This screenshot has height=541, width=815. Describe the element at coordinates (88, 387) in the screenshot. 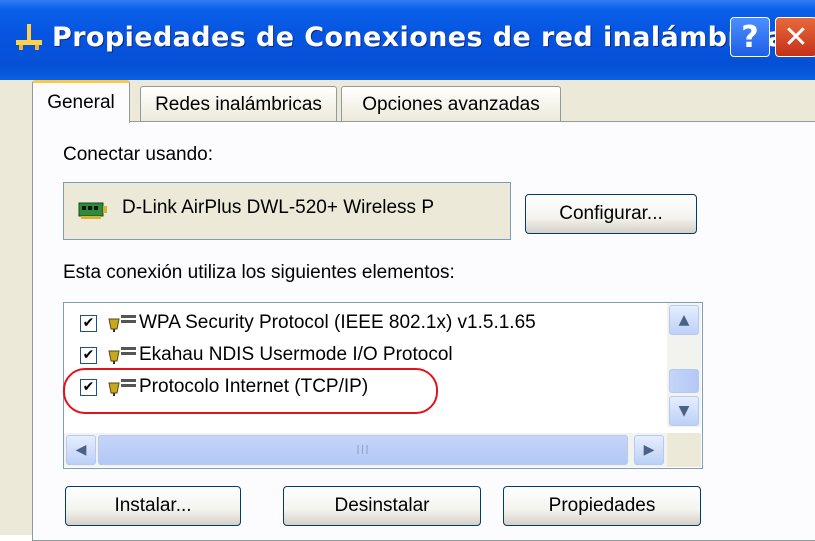

I see `checkbox-tcpip: ✔` at that location.